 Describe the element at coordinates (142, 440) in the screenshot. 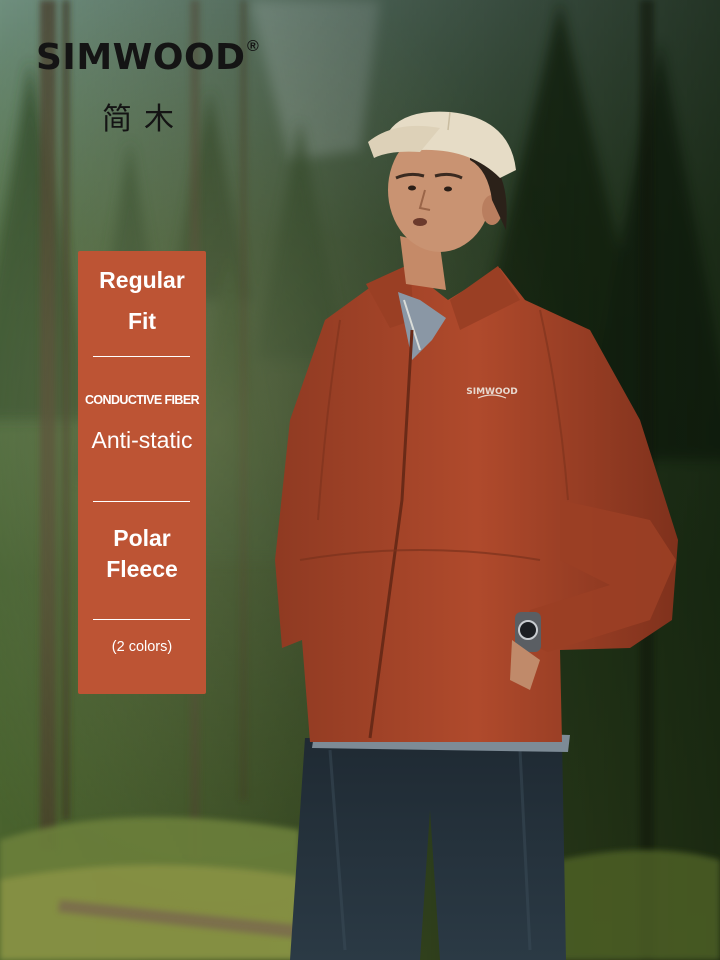

I see `anti-static-label: Anti-static` at that location.